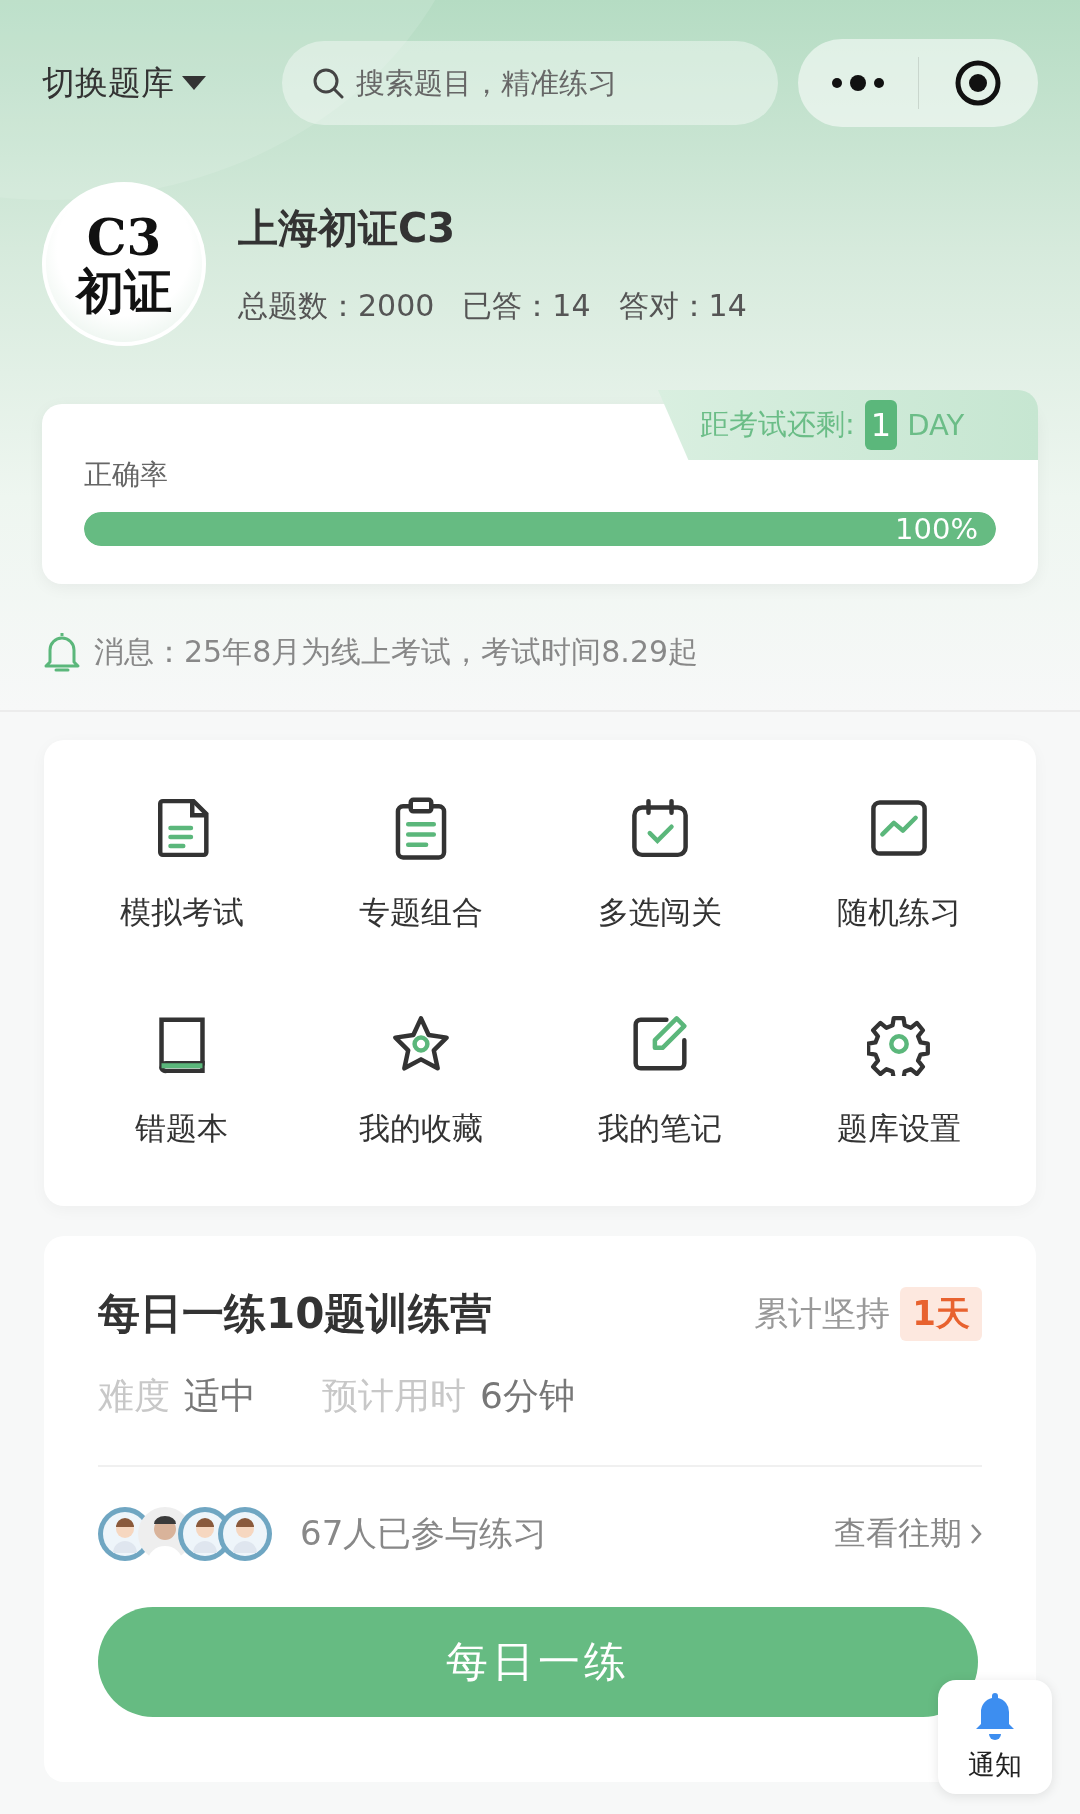  I want to click on bank-logo: C3 初证, so click(124, 264).